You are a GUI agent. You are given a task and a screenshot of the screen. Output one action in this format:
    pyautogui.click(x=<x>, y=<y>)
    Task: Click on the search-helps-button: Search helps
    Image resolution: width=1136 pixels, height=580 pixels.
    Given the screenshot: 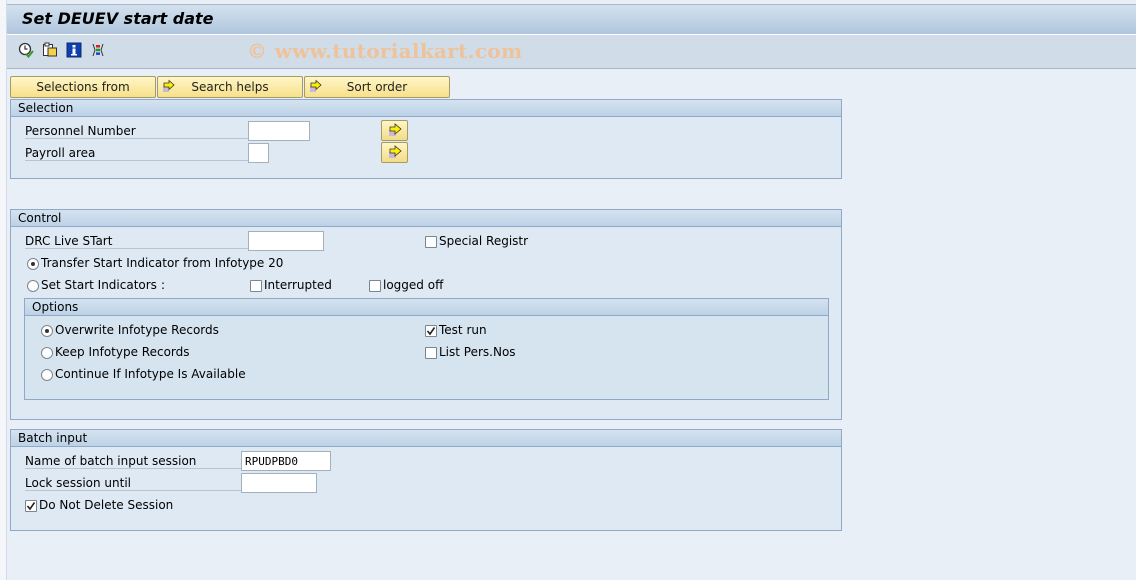 What is the action you would take?
    pyautogui.click(x=230, y=87)
    